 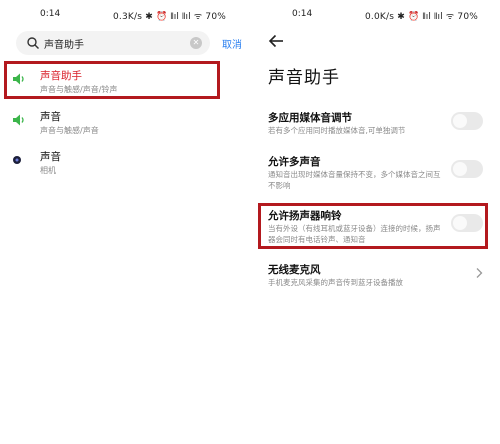 What do you see at coordinates (69, 130) in the screenshot?
I see `result-subtitle: 声音与触感/声音` at bounding box center [69, 130].